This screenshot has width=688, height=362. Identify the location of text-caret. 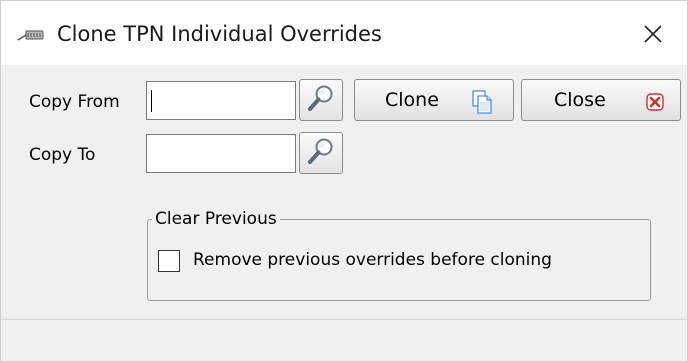
(151, 101).